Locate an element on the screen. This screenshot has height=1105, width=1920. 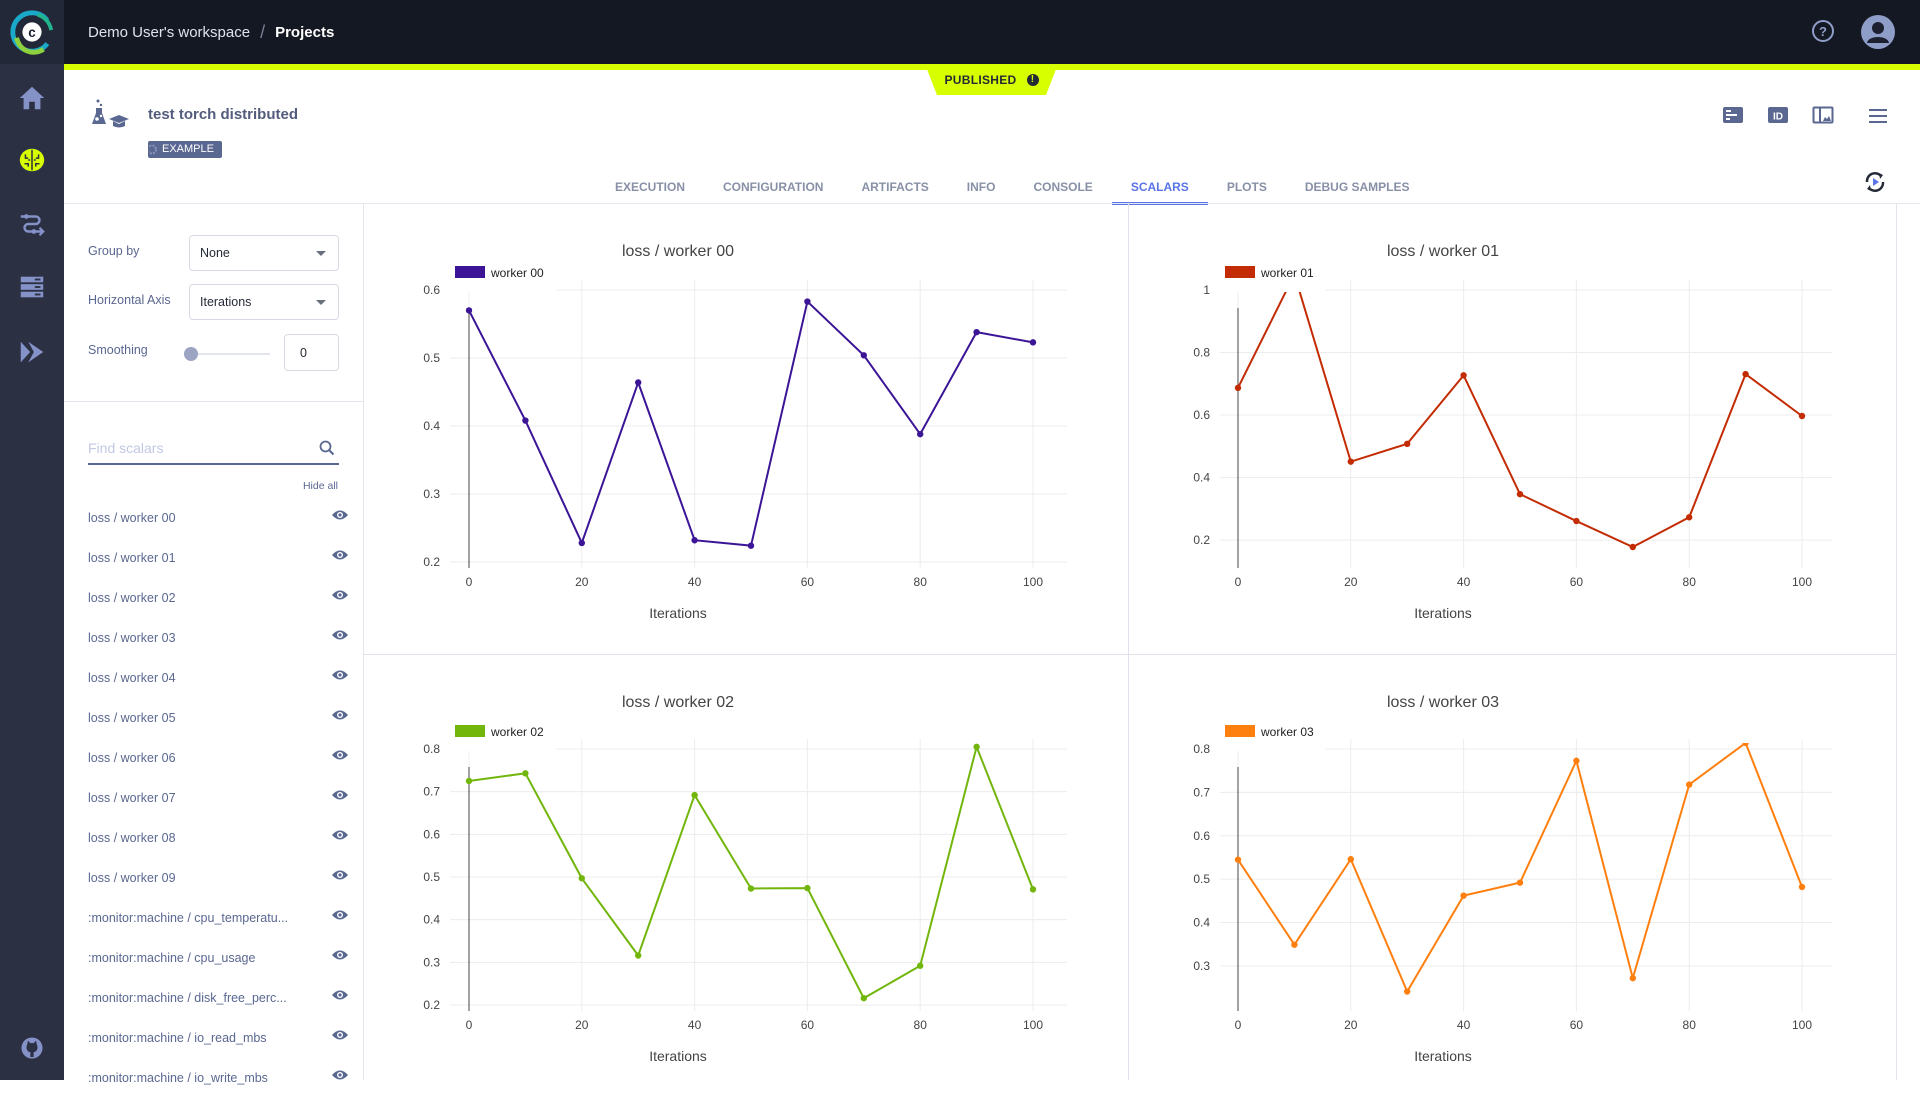
smoothing-input: 0 is located at coordinates (311, 352).